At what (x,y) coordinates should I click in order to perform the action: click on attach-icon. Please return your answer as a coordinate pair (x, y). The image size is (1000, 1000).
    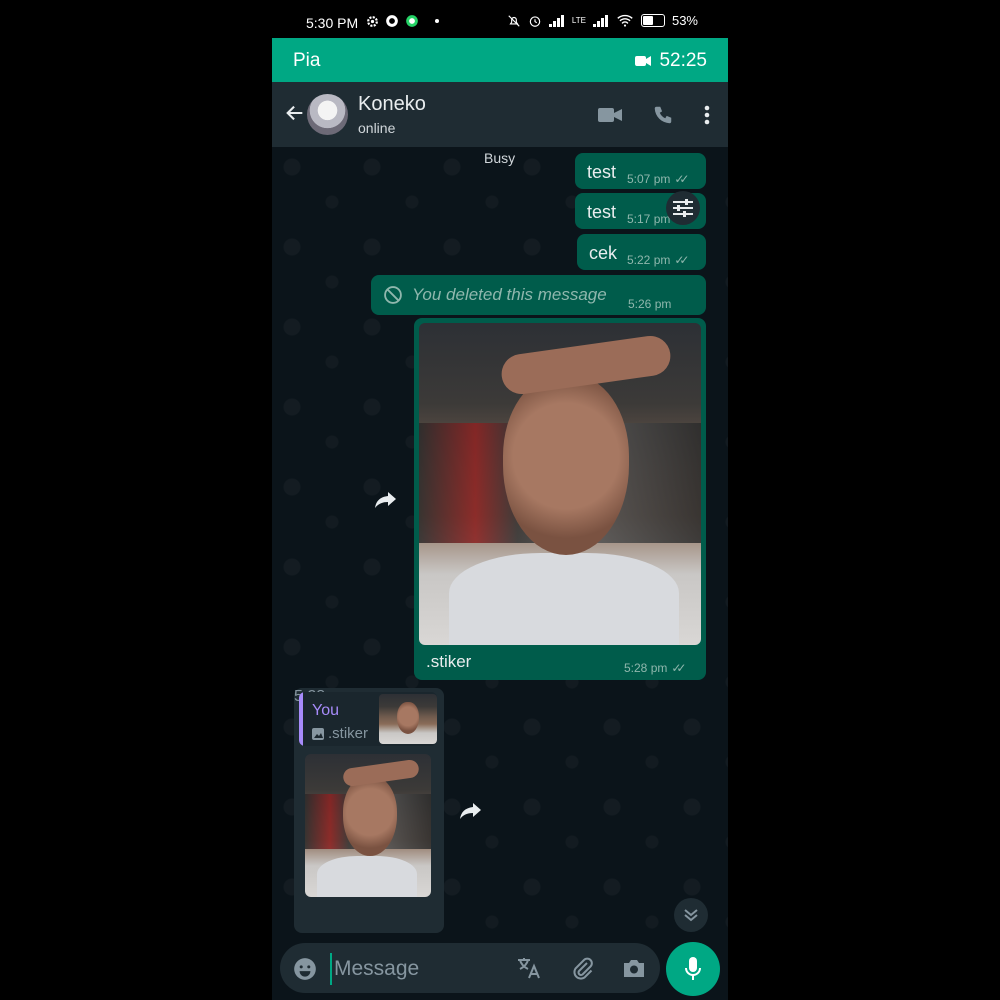
    Looking at the image, I should click on (582, 968).